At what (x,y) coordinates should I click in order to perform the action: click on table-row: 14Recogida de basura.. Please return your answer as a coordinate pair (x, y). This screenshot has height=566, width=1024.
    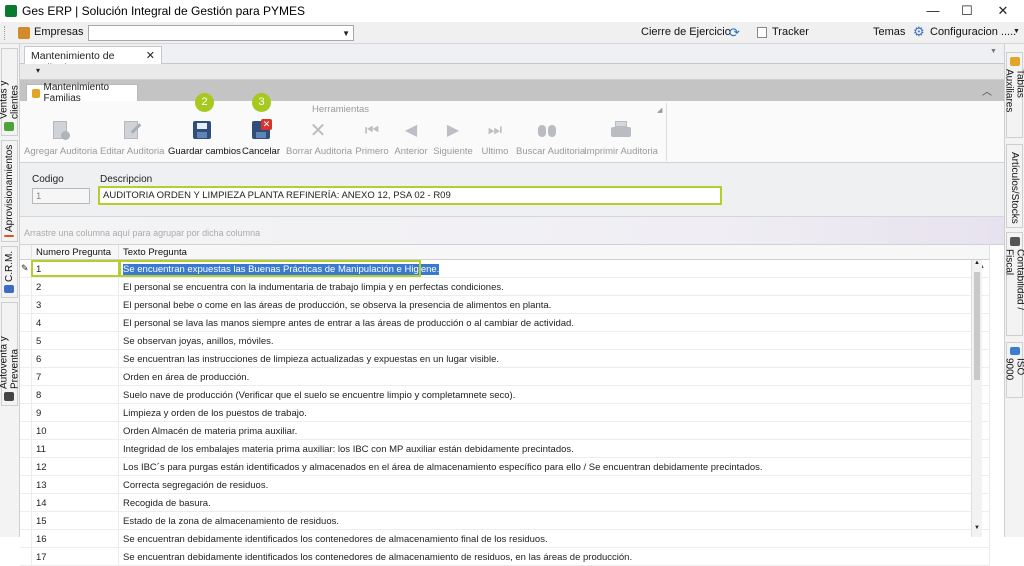
    Looking at the image, I should click on (505, 503).